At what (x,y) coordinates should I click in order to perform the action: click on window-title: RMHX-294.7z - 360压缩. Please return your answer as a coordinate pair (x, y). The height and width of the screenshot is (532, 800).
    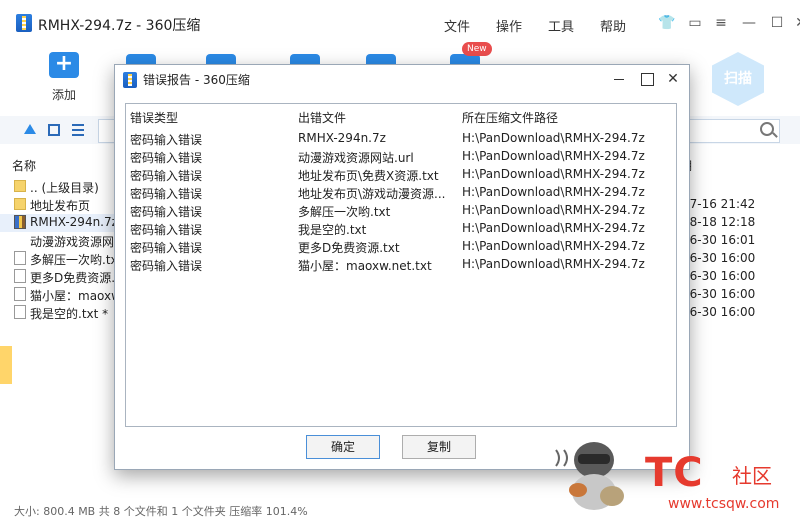
    Looking at the image, I should click on (119, 26).